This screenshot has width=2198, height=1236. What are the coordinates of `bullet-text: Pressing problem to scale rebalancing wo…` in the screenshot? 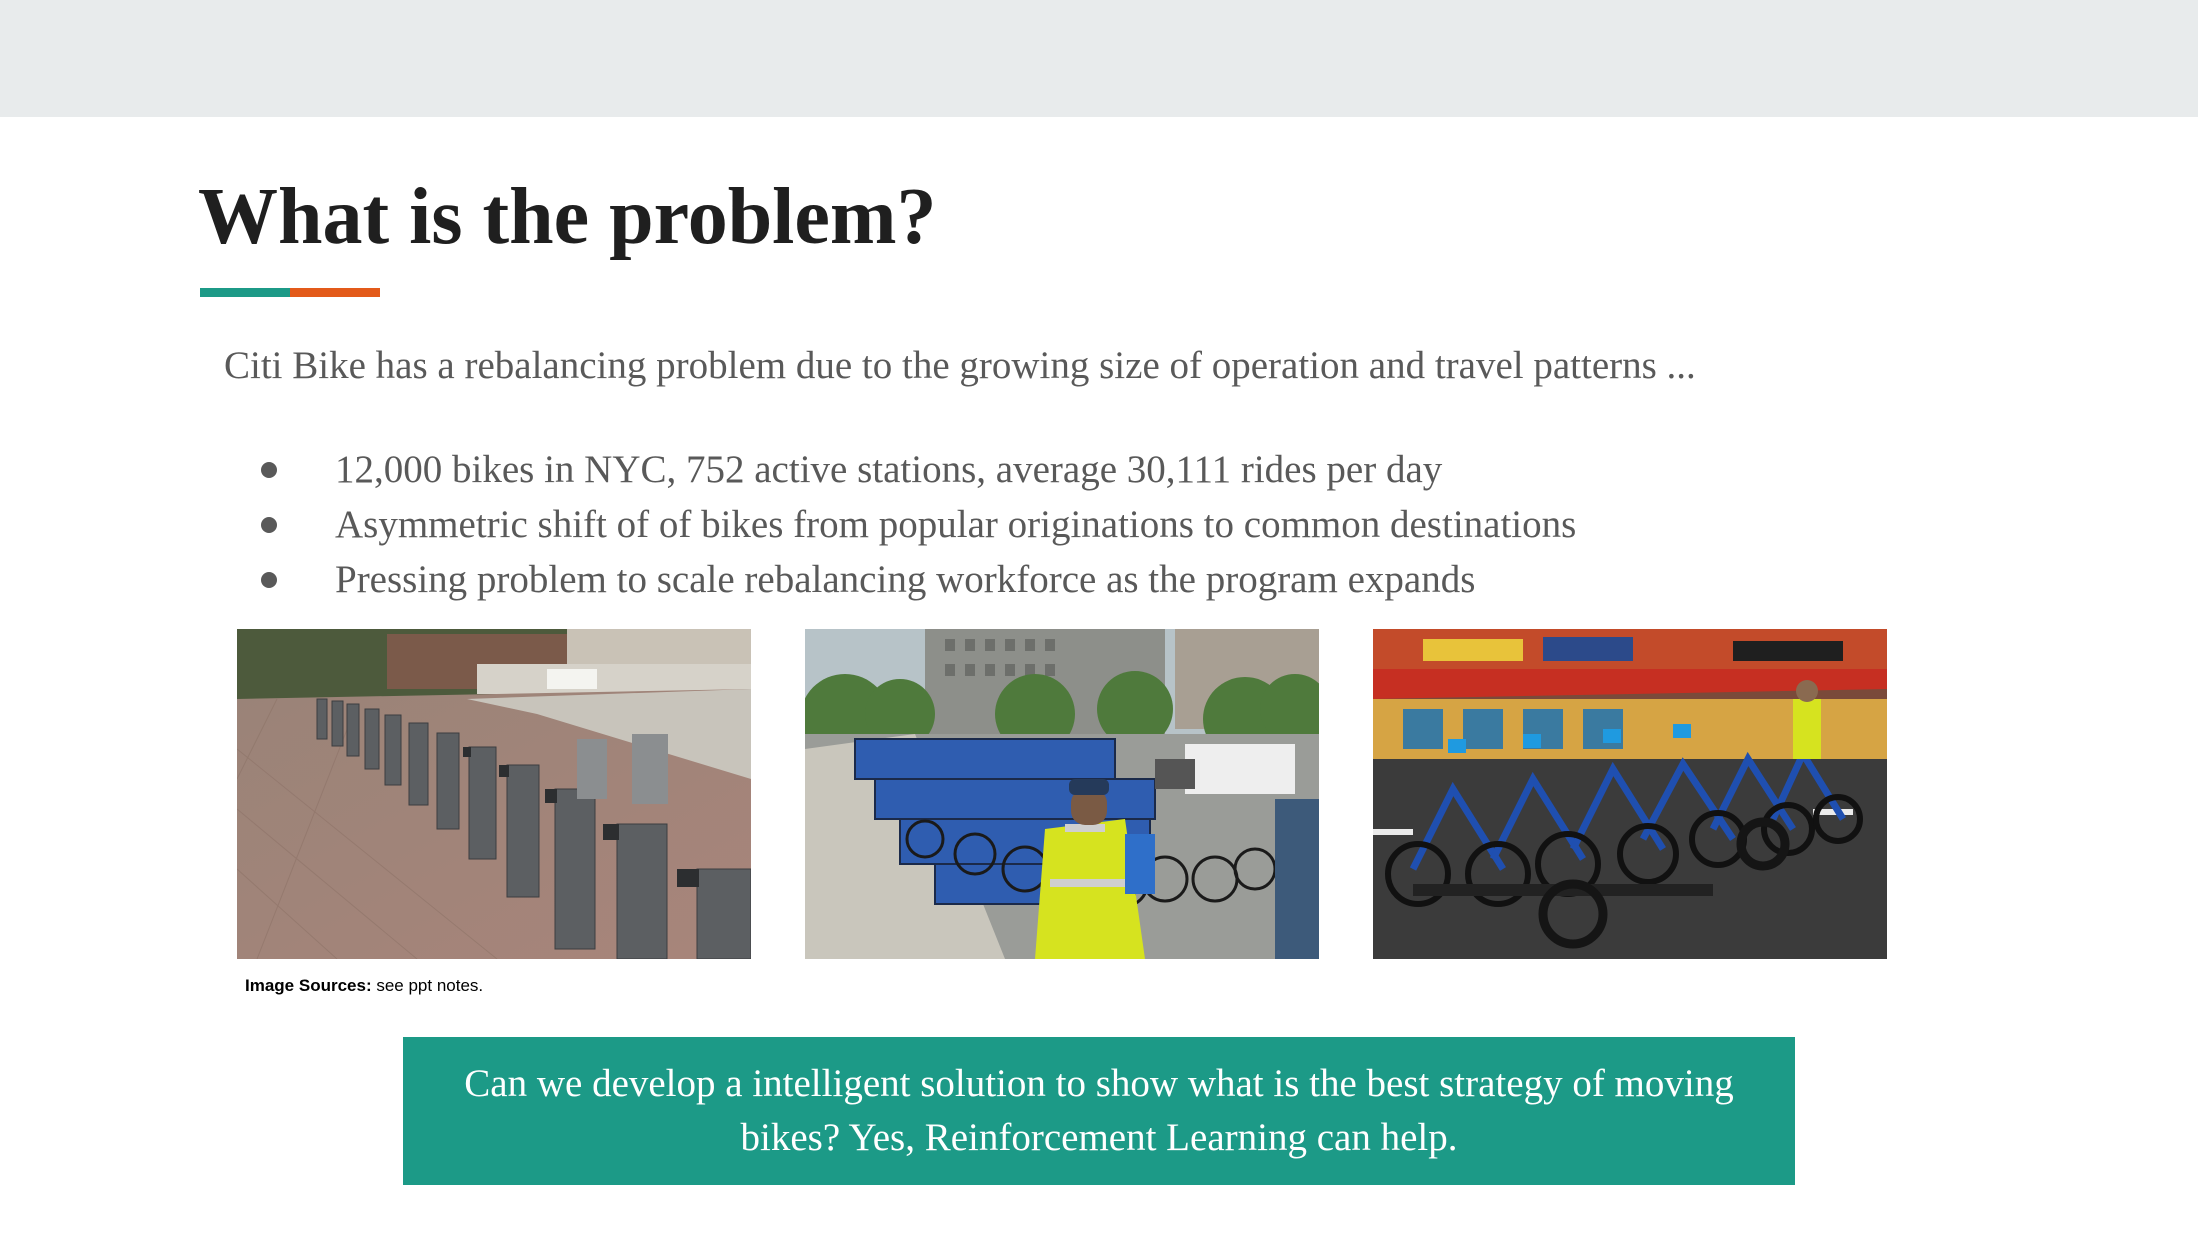 It's located at (905, 579).